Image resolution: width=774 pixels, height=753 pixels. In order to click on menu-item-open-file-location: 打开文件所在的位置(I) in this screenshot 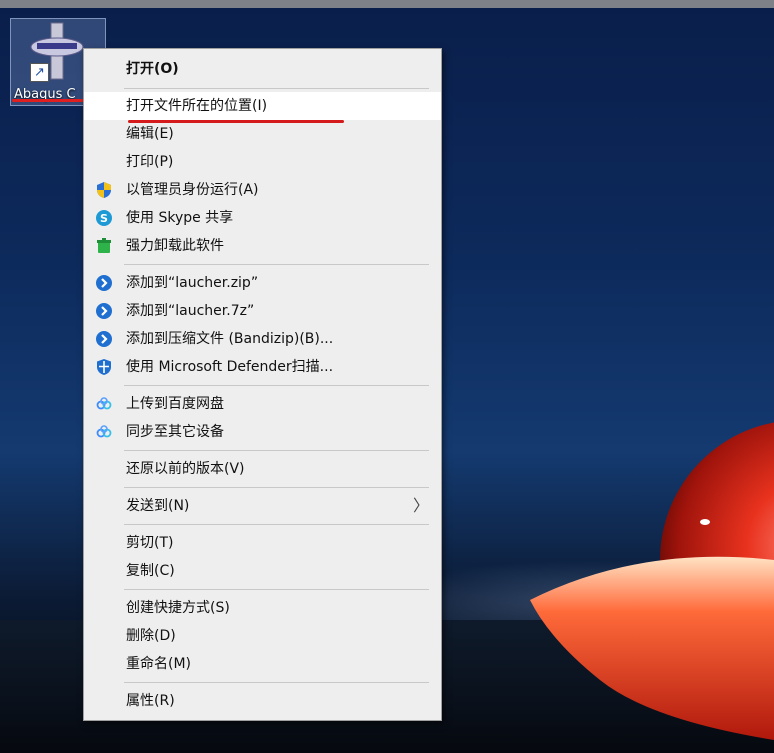, I will do `click(262, 106)`.